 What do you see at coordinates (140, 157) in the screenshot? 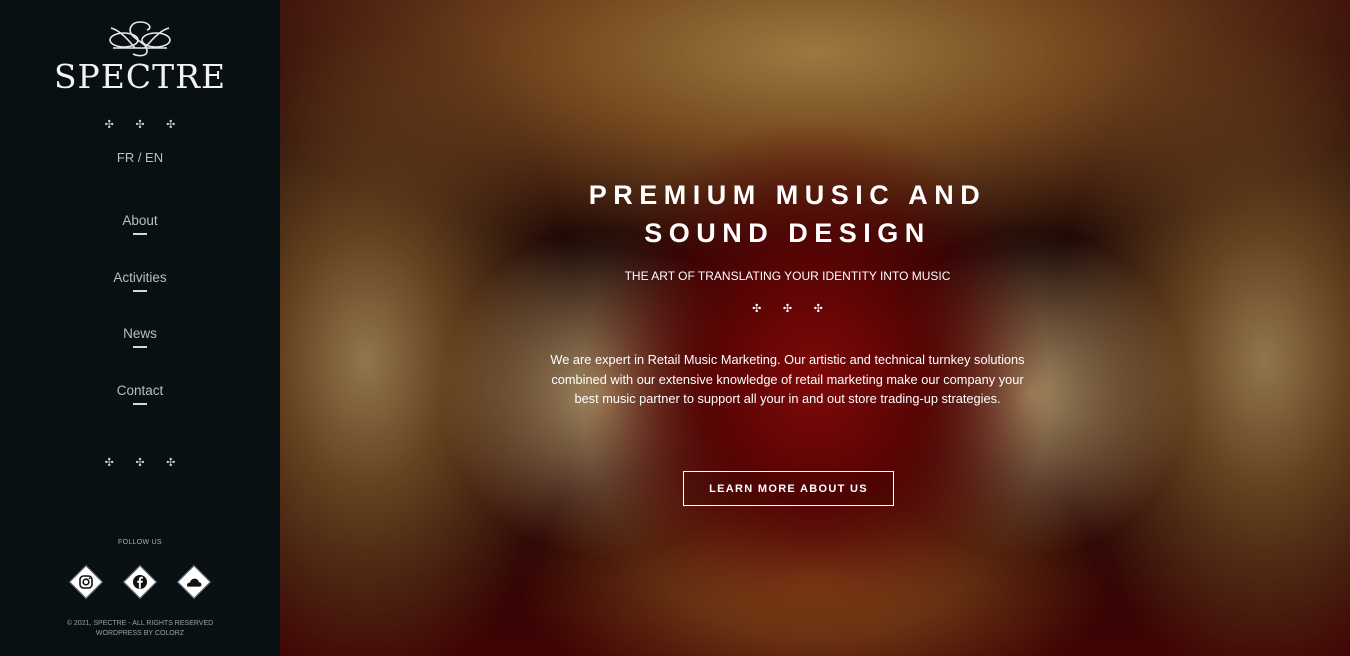
I see `language-switcher: FR / EN` at bounding box center [140, 157].